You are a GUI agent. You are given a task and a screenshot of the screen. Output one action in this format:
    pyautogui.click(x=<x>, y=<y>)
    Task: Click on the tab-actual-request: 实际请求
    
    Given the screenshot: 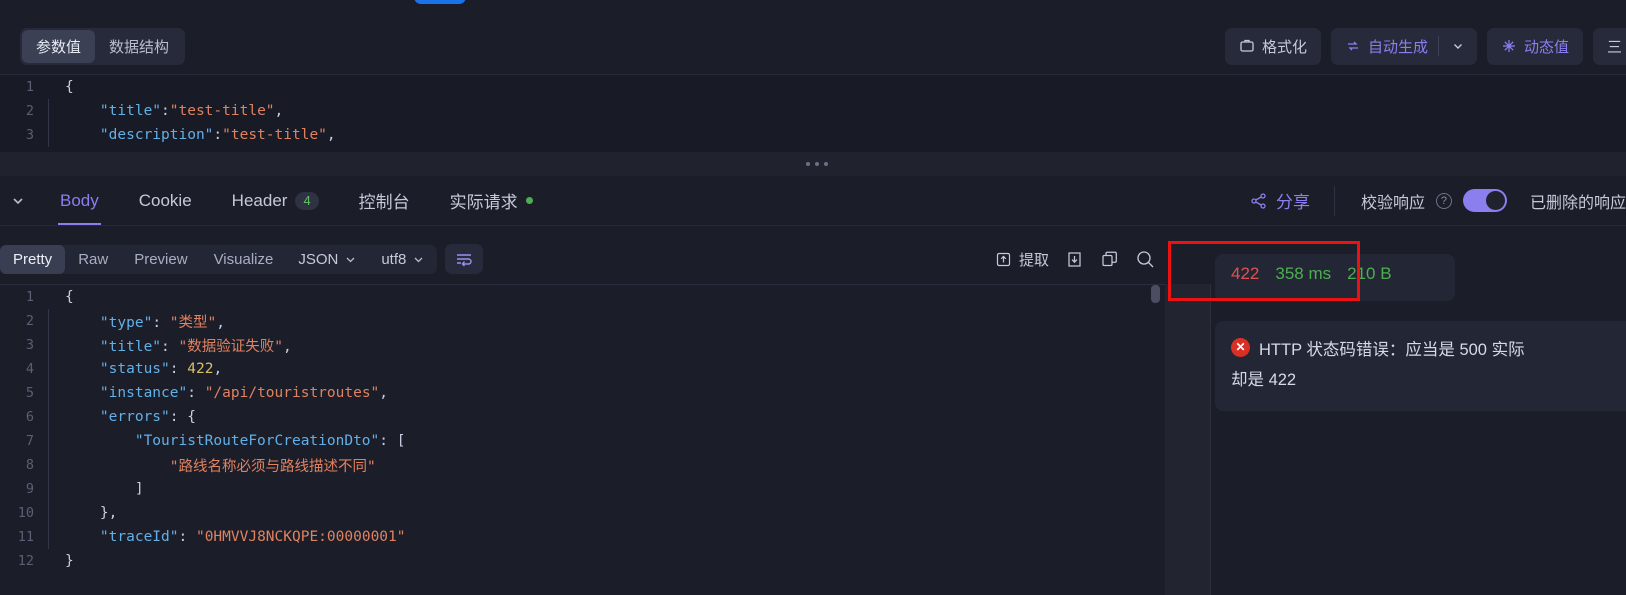 What is the action you would take?
    pyautogui.click(x=491, y=200)
    